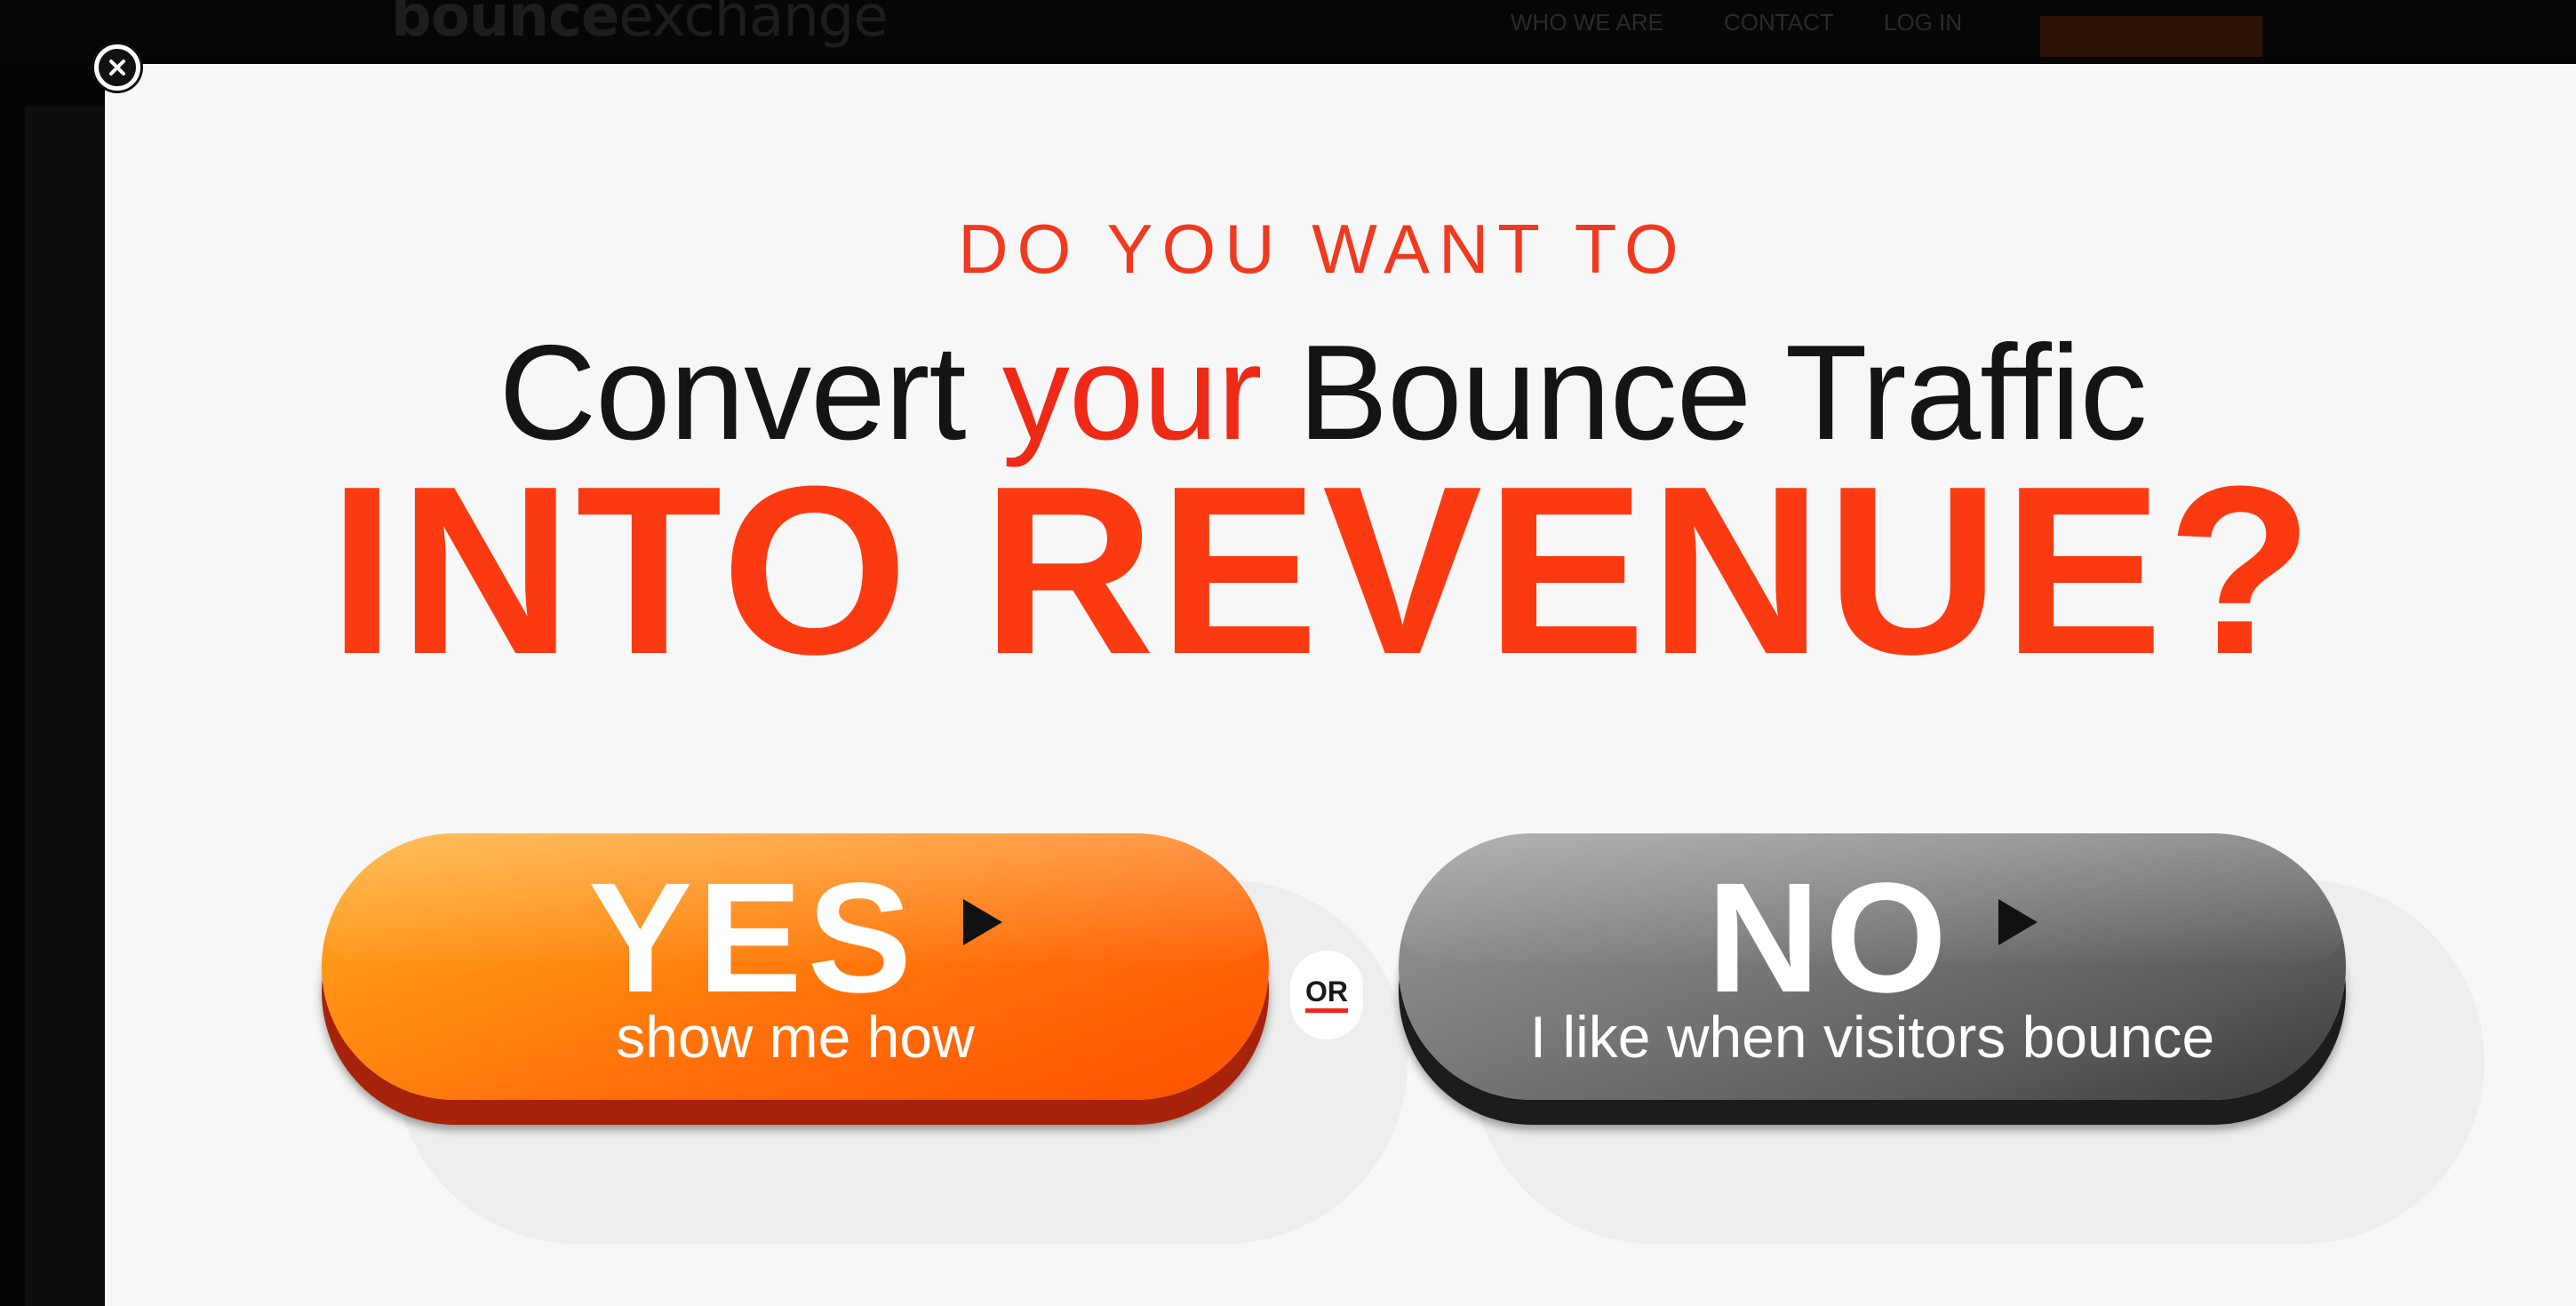 This screenshot has height=1306, width=2576. I want to click on modal-kicker: DO YOU WANT TO, so click(1322, 249).